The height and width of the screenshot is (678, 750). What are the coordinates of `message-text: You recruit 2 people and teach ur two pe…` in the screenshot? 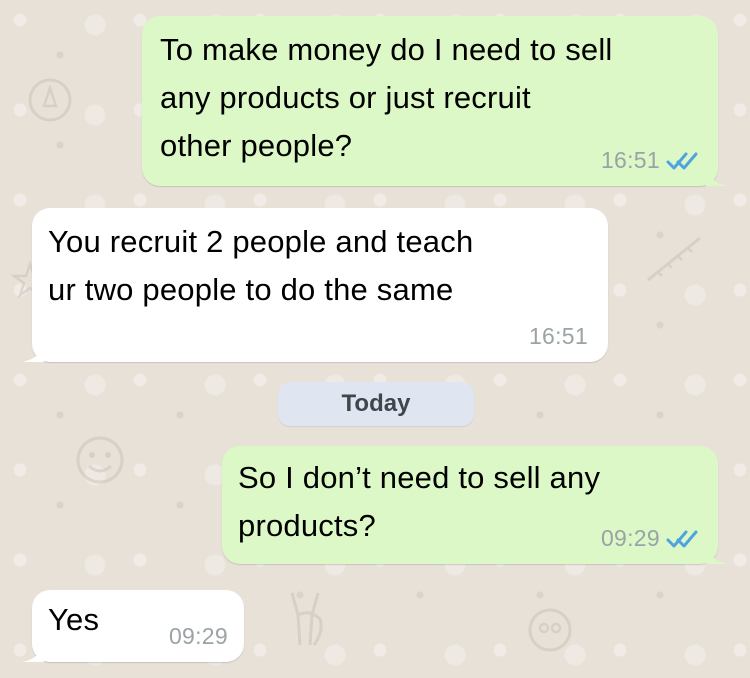 It's located at (261, 265).